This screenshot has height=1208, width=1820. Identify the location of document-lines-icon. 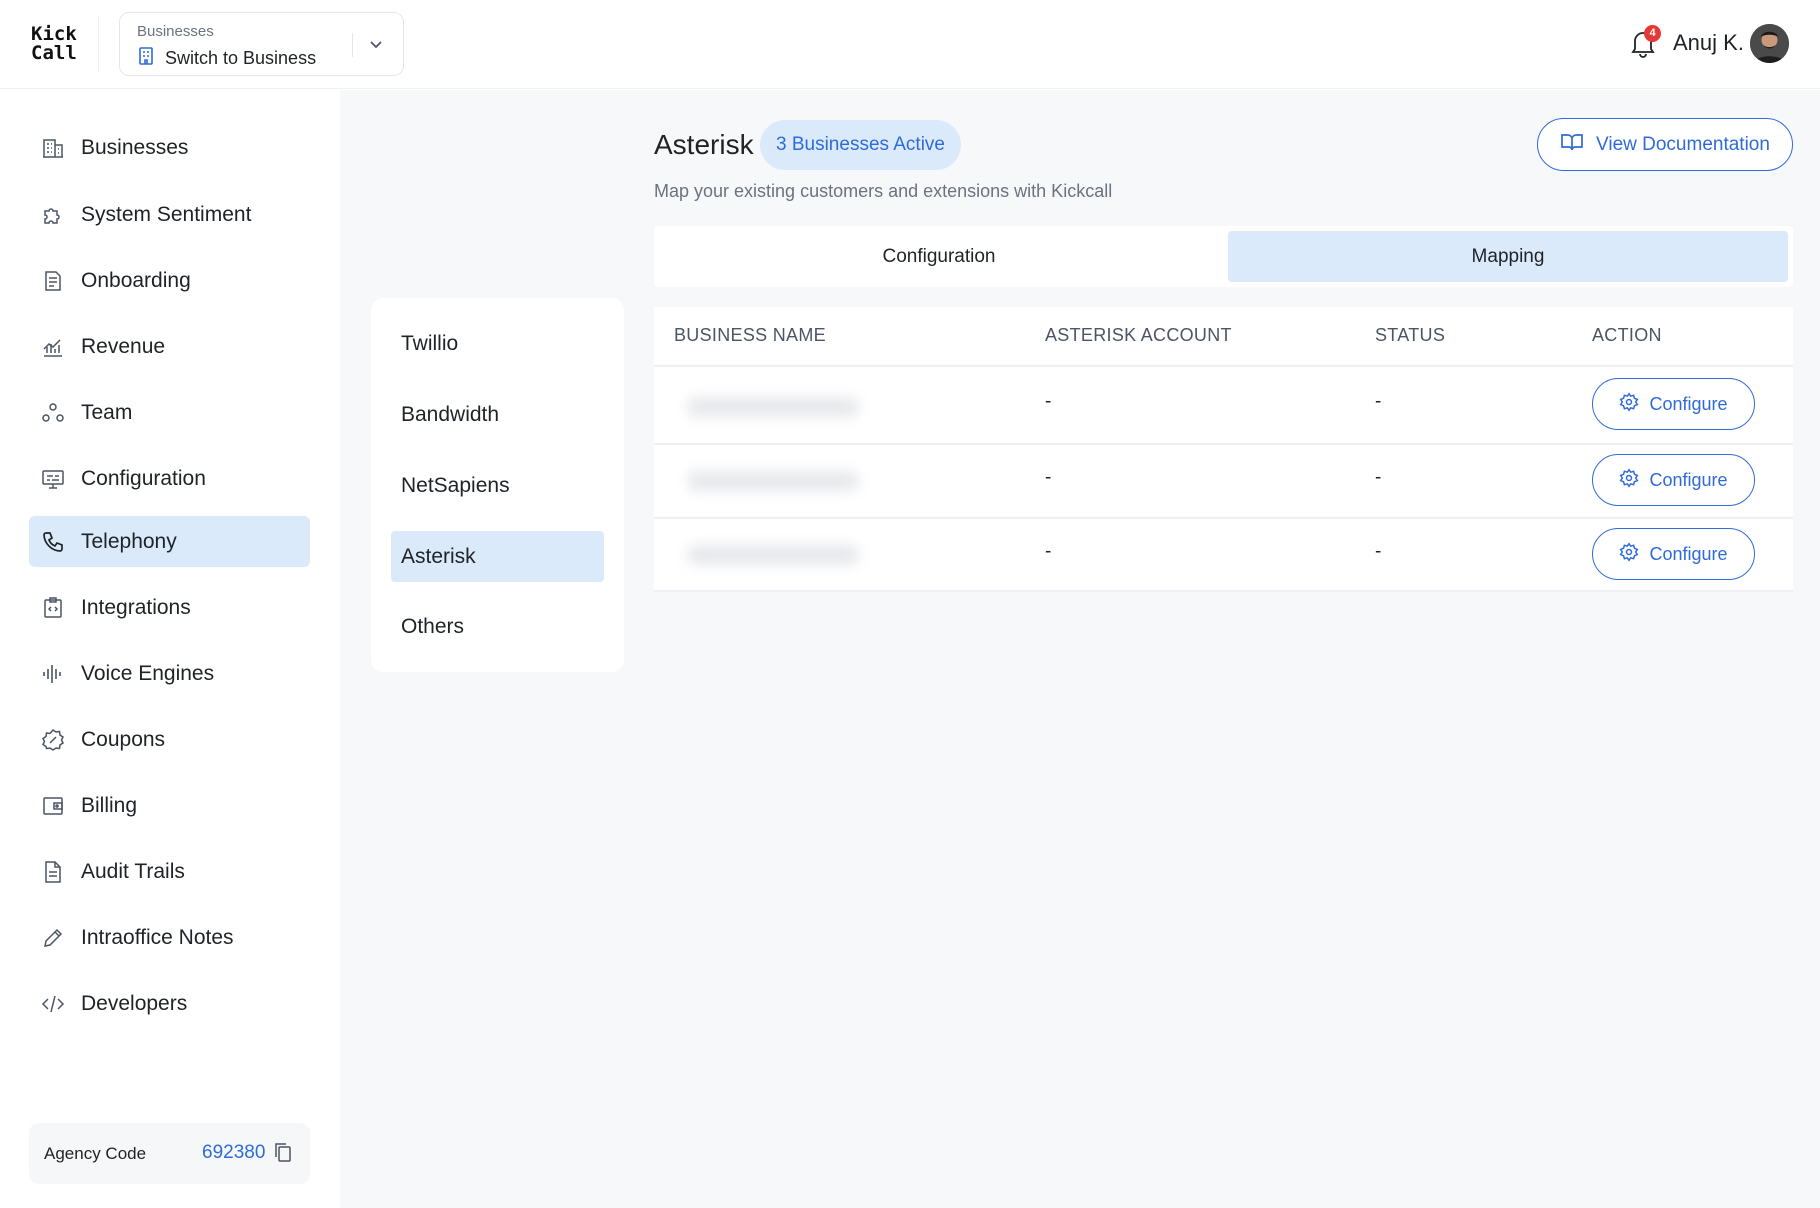
(53, 281).